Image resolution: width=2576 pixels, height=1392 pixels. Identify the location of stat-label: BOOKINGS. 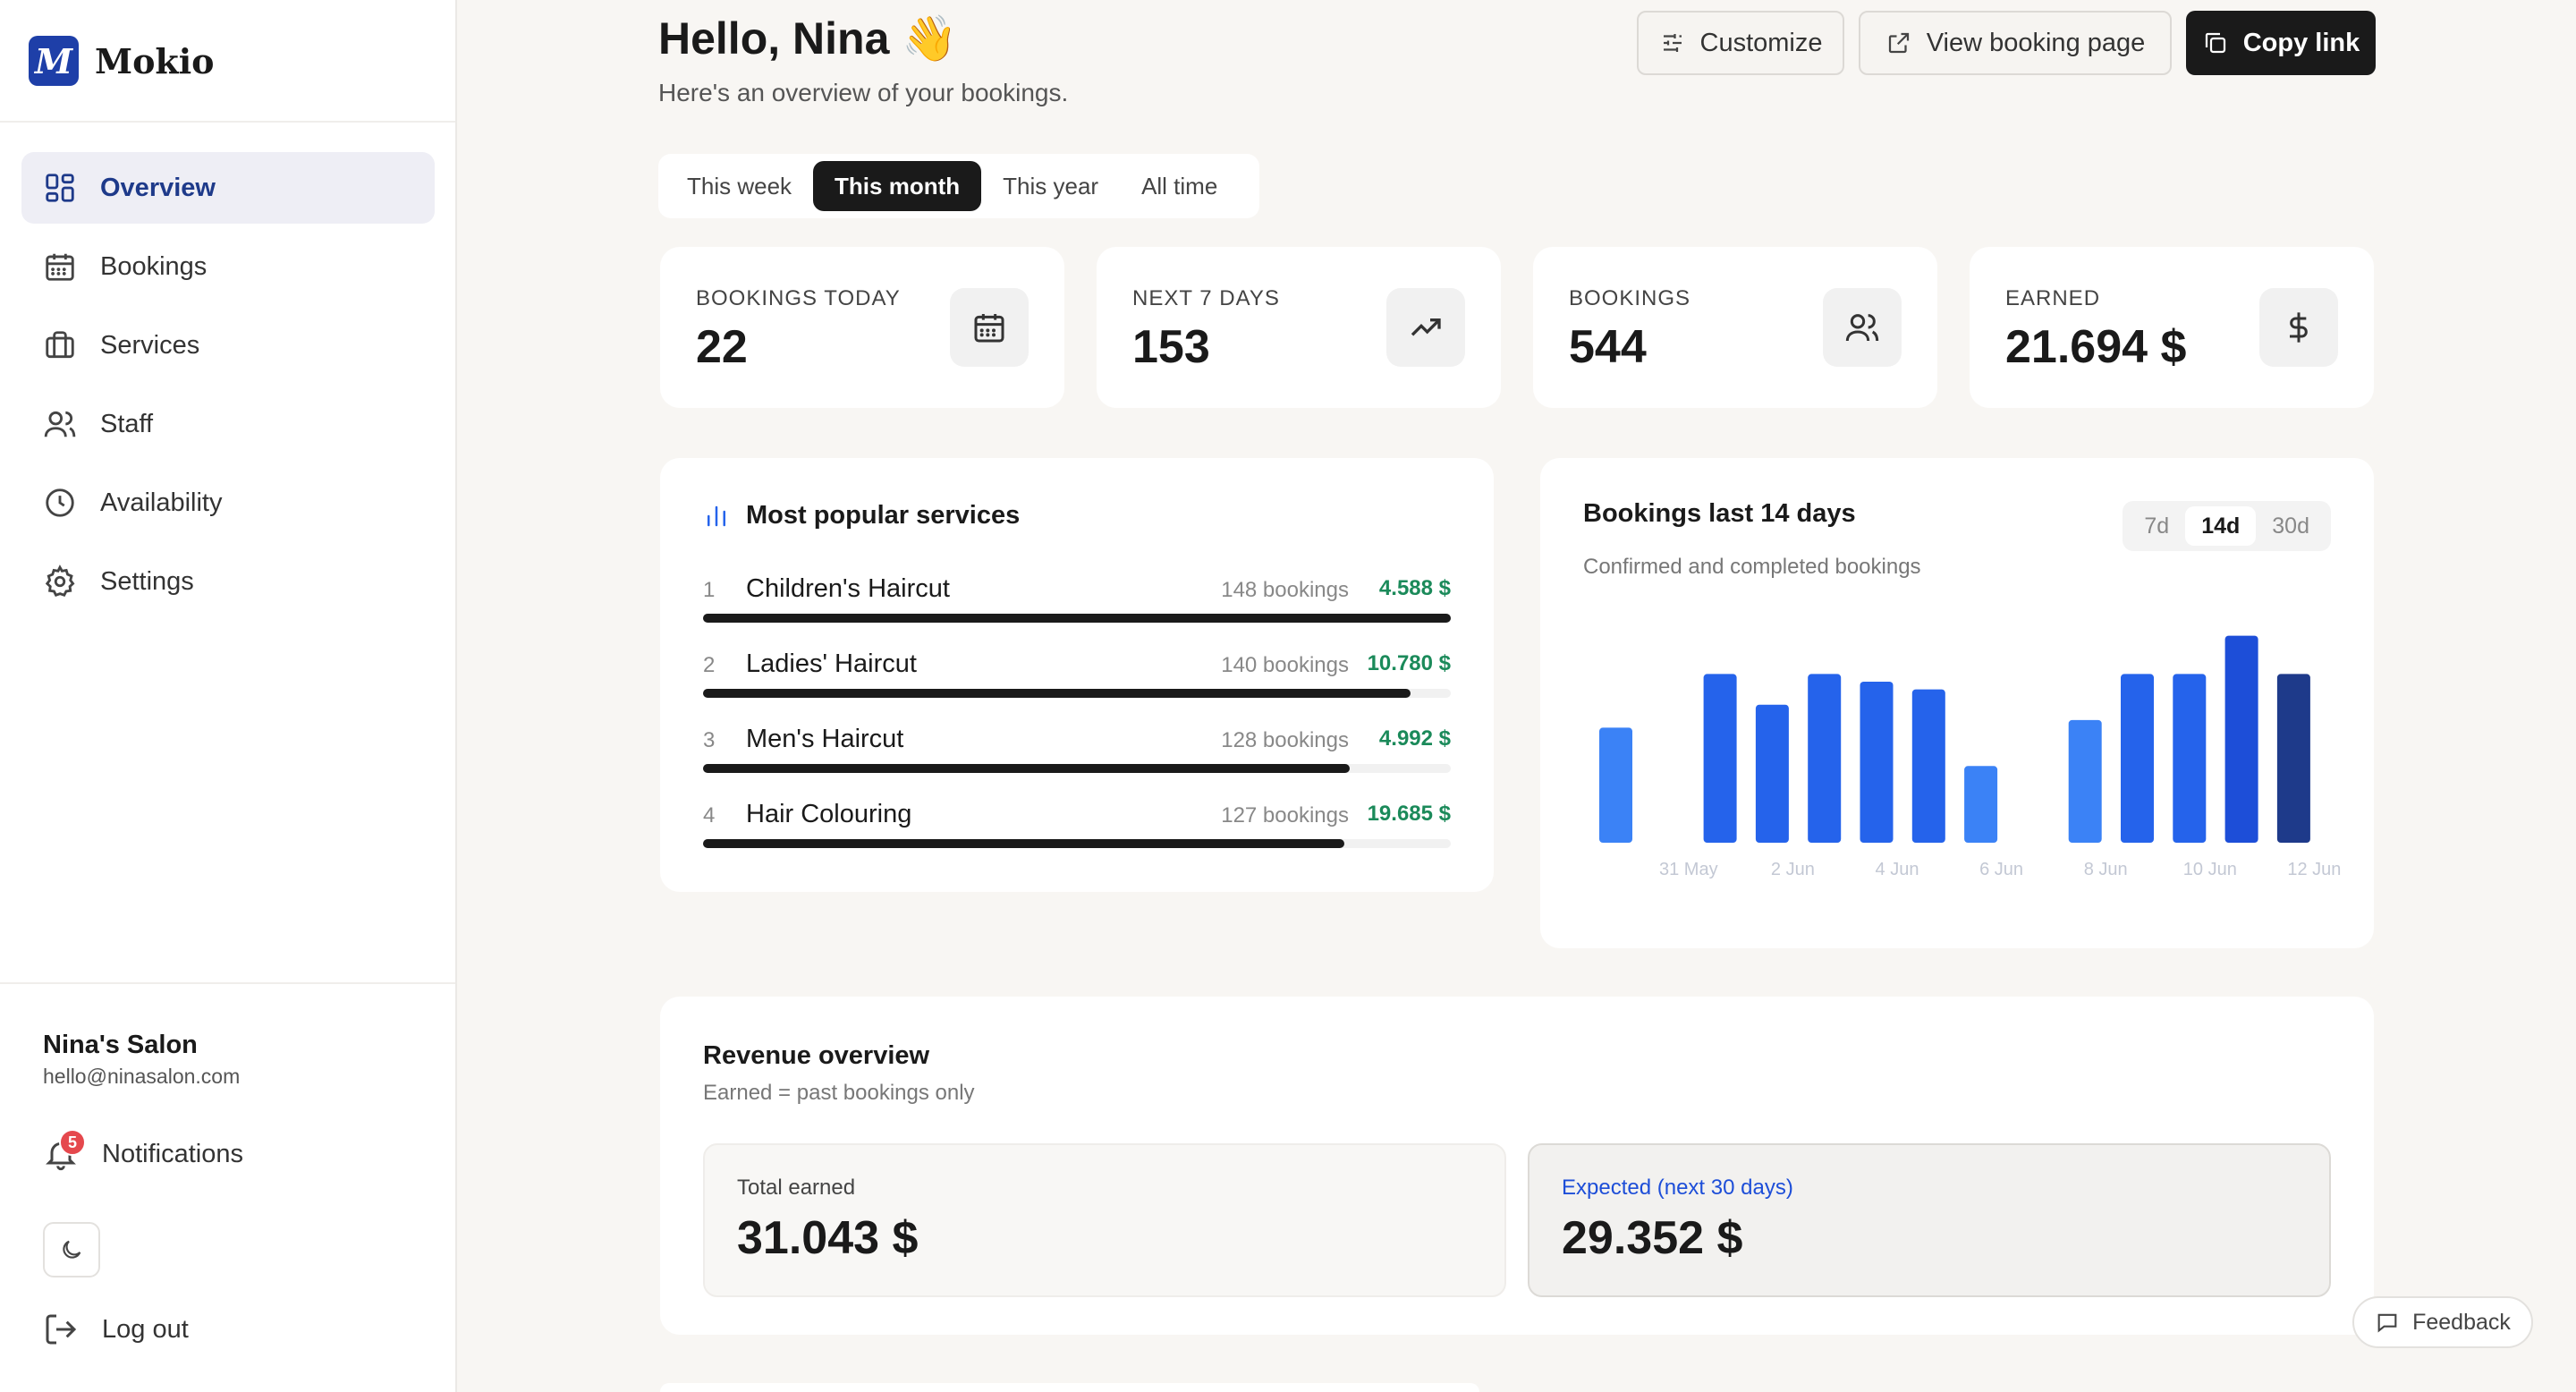
(1630, 298).